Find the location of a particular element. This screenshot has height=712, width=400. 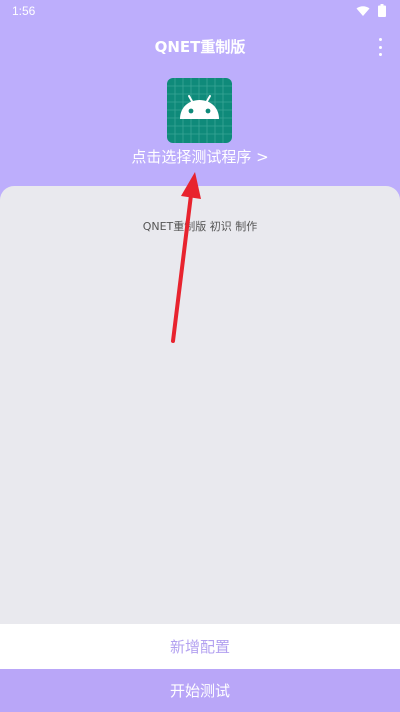

status-icons is located at coordinates (371, 10).